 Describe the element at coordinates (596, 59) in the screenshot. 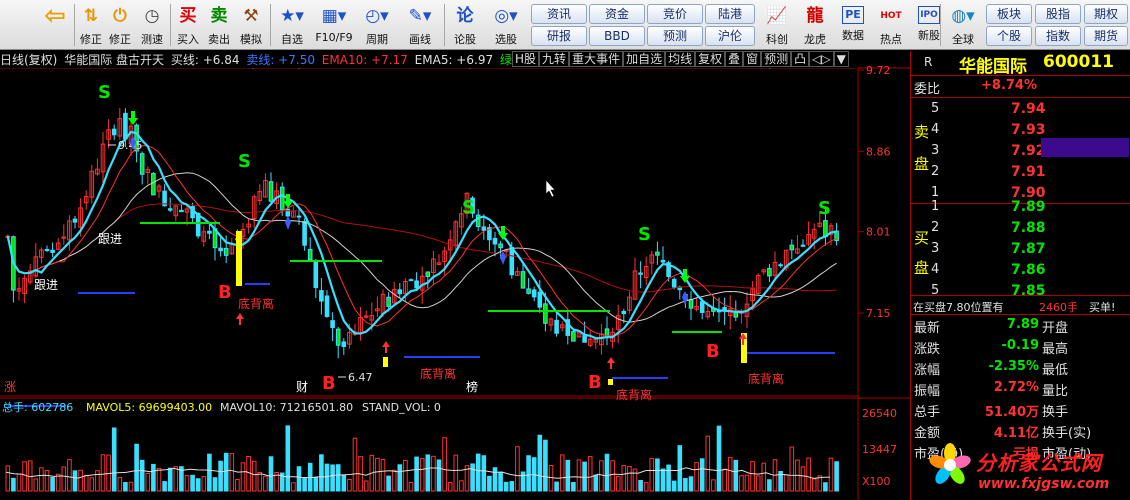

I see `major-events-button: 重大事件` at that location.